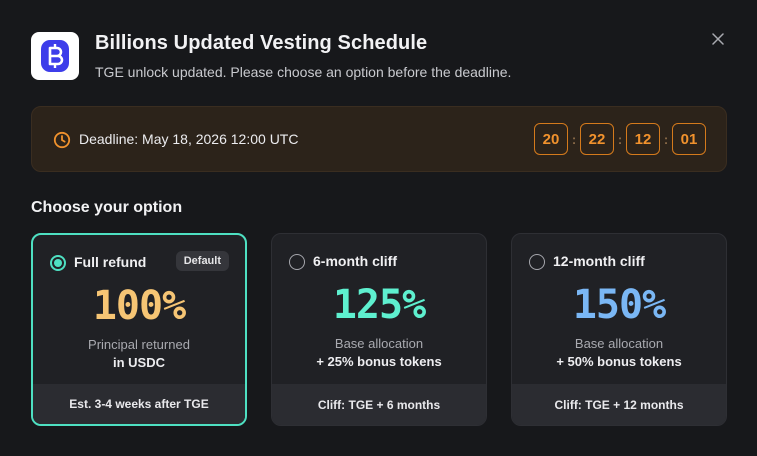 The height and width of the screenshot is (456, 757). Describe the element at coordinates (202, 261) in the screenshot. I see `default-badge: Default` at that location.